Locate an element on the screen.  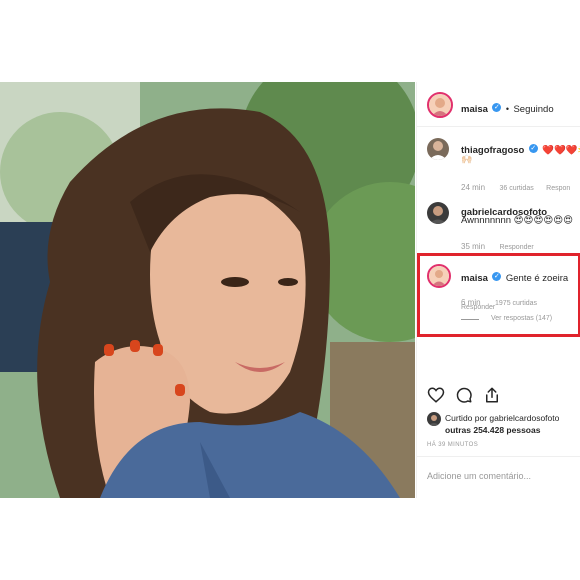
avatar-image is located at coordinates (440, 105).